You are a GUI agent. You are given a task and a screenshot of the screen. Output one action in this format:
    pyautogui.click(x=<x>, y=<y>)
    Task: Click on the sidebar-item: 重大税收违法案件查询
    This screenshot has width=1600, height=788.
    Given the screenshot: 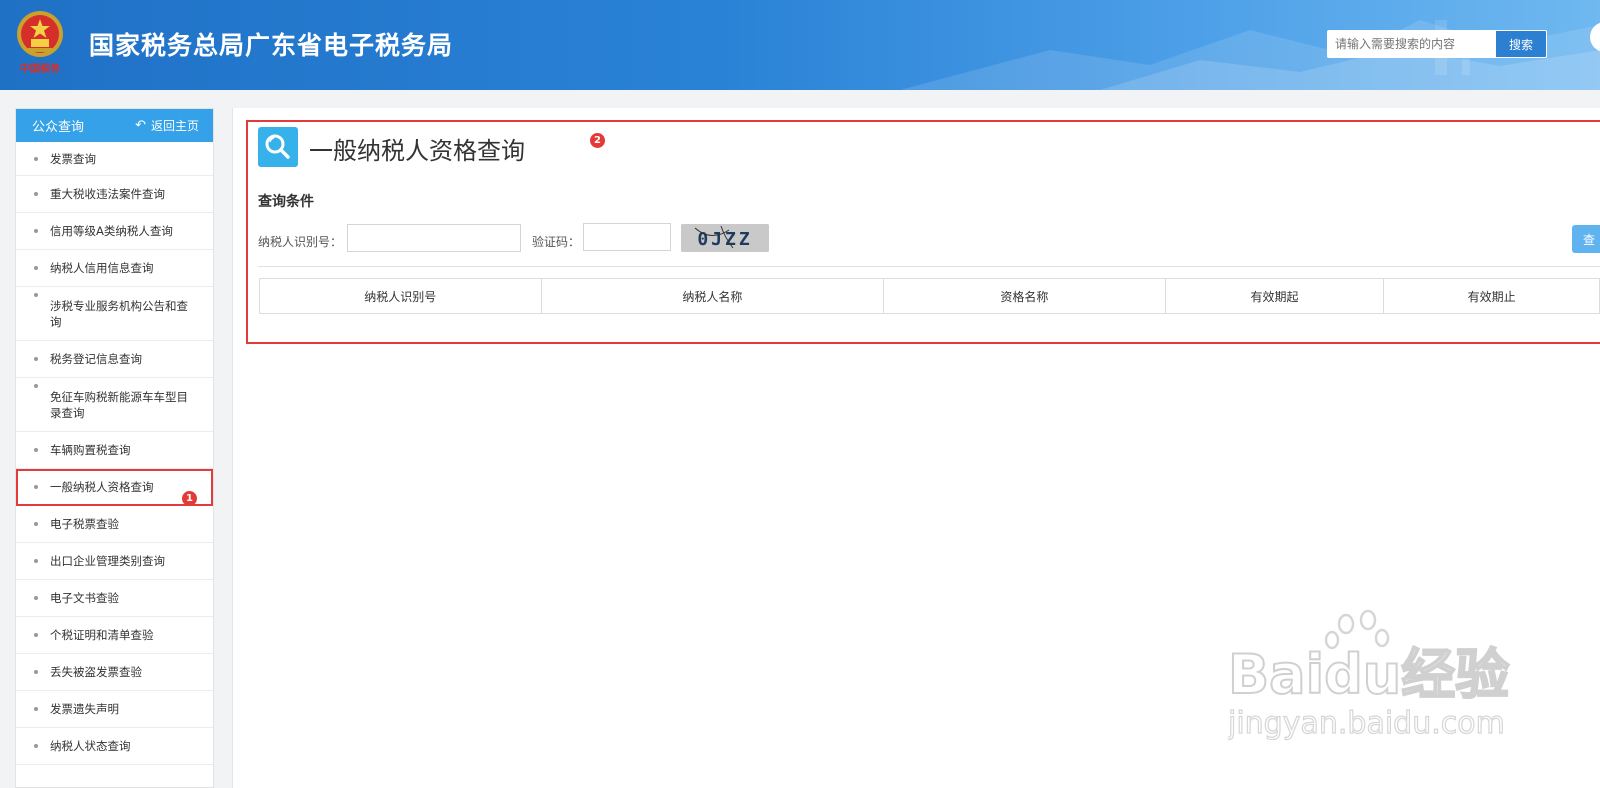 What is the action you would take?
    pyautogui.click(x=114, y=194)
    